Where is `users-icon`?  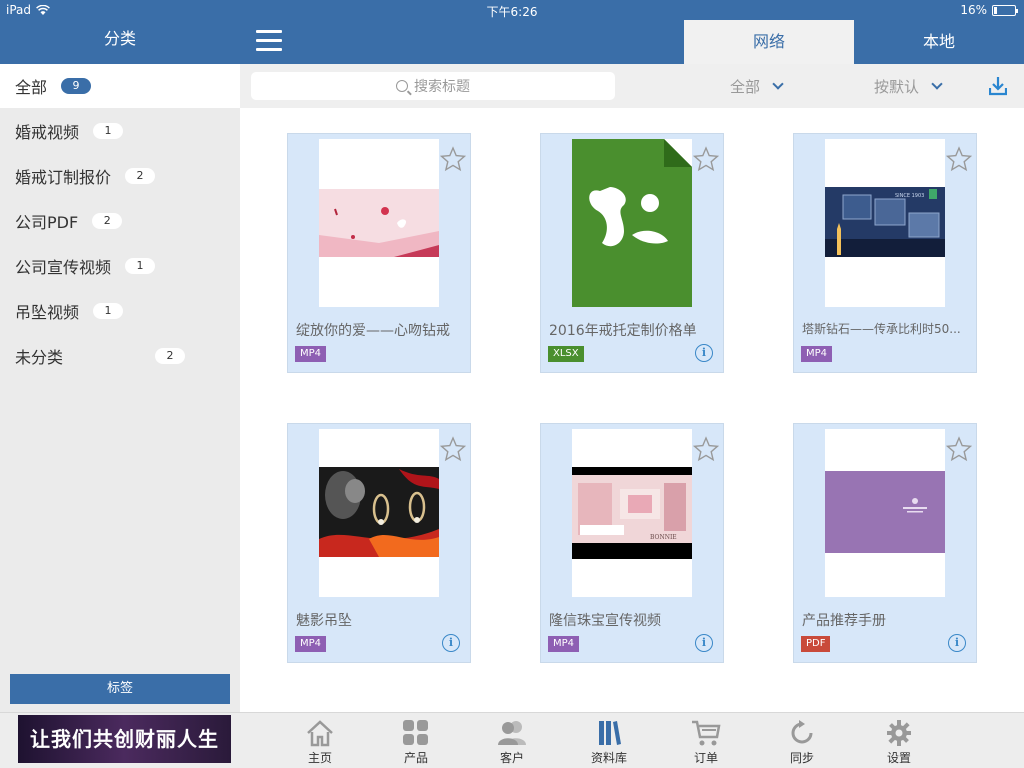
users-icon is located at coordinates (512, 733).